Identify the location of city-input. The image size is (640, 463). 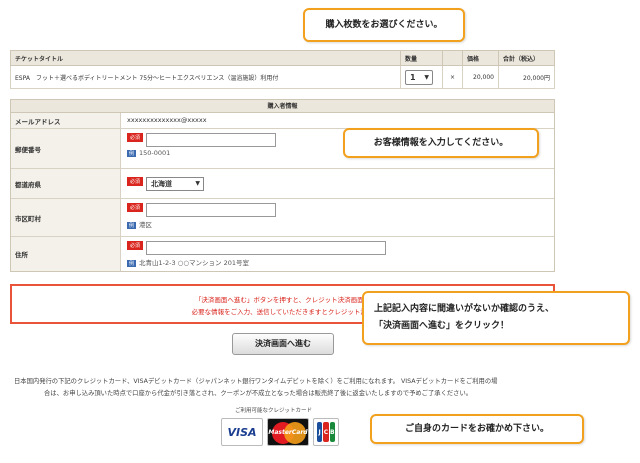
(211, 210).